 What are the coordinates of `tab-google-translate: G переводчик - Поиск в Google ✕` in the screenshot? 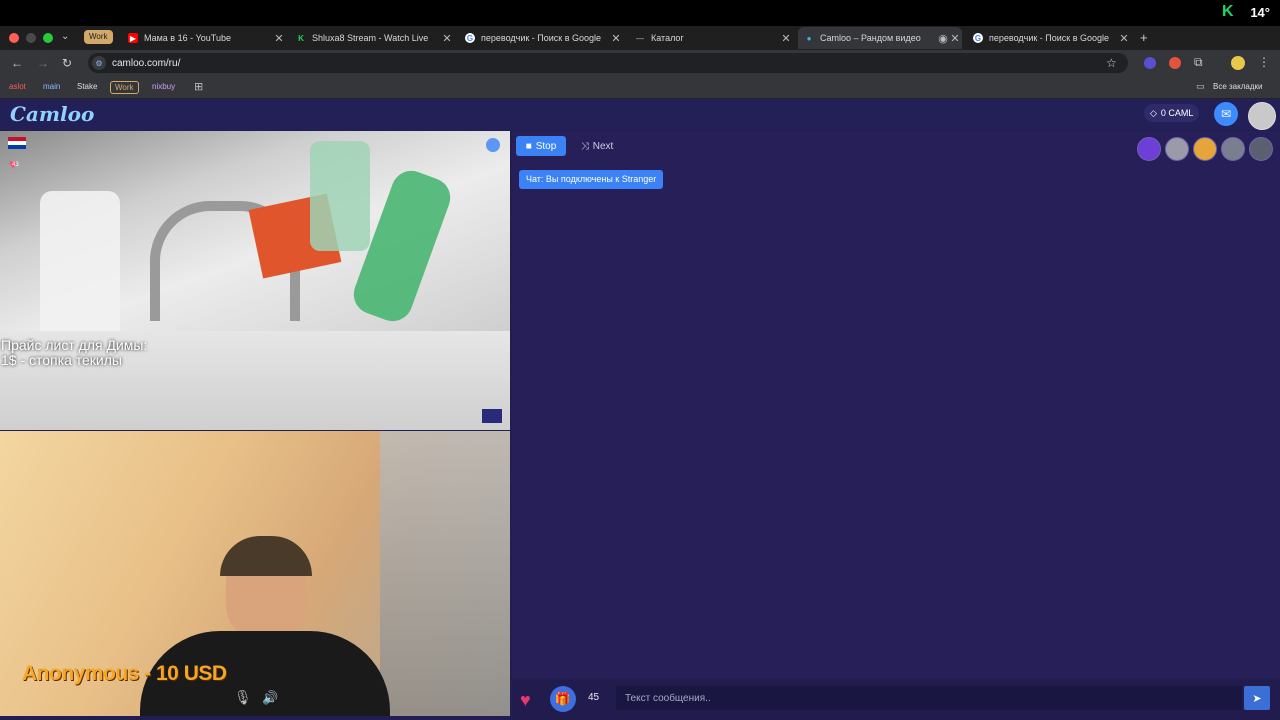 It's located at (541, 38).